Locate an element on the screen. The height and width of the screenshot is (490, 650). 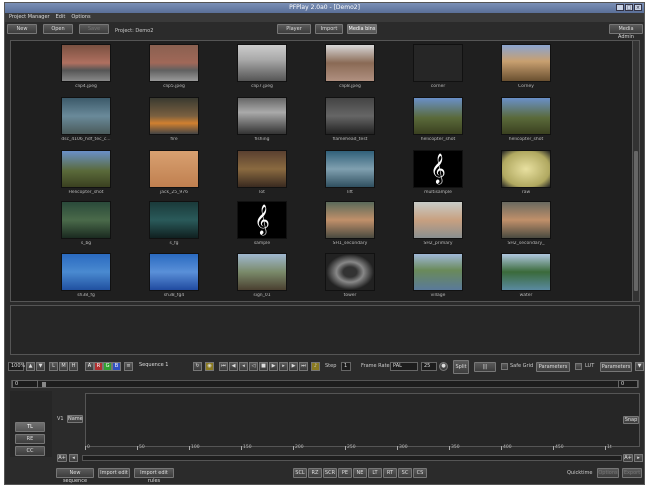
nav-left-button: A+ is located at coordinates (62, 458).